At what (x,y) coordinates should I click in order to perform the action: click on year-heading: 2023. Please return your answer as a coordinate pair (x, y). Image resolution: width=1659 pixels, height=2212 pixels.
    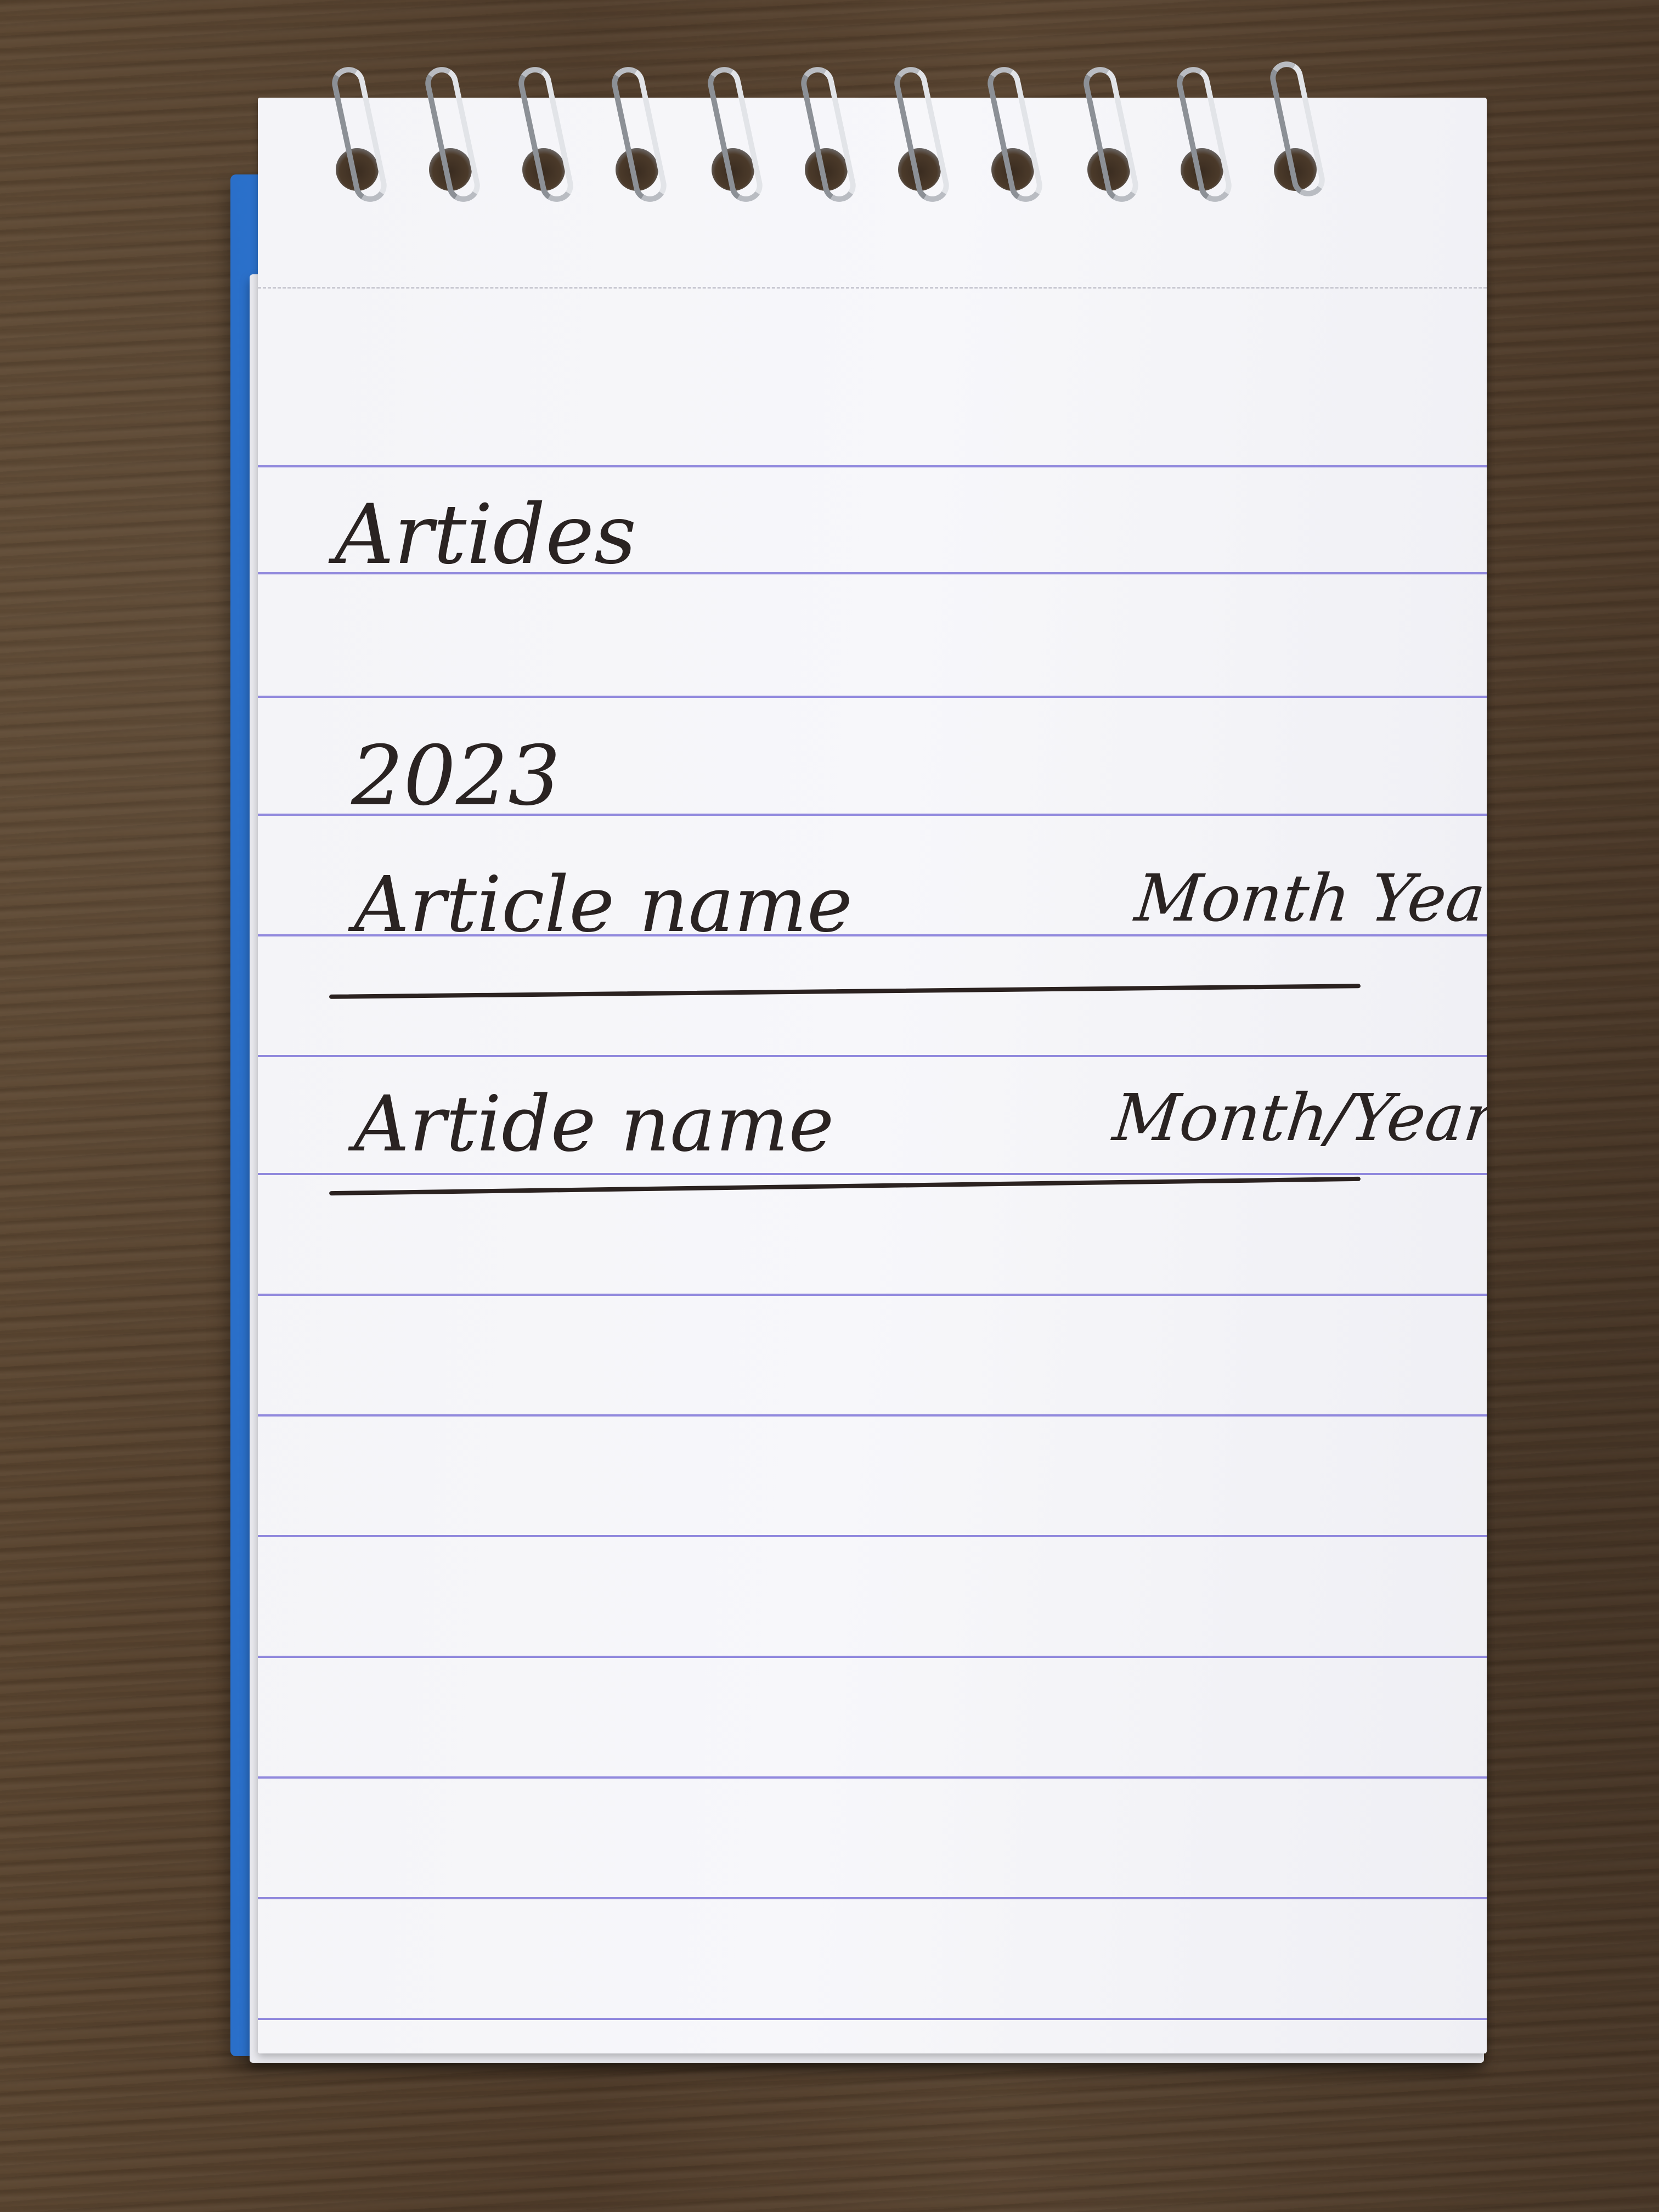
    Looking at the image, I should click on (456, 776).